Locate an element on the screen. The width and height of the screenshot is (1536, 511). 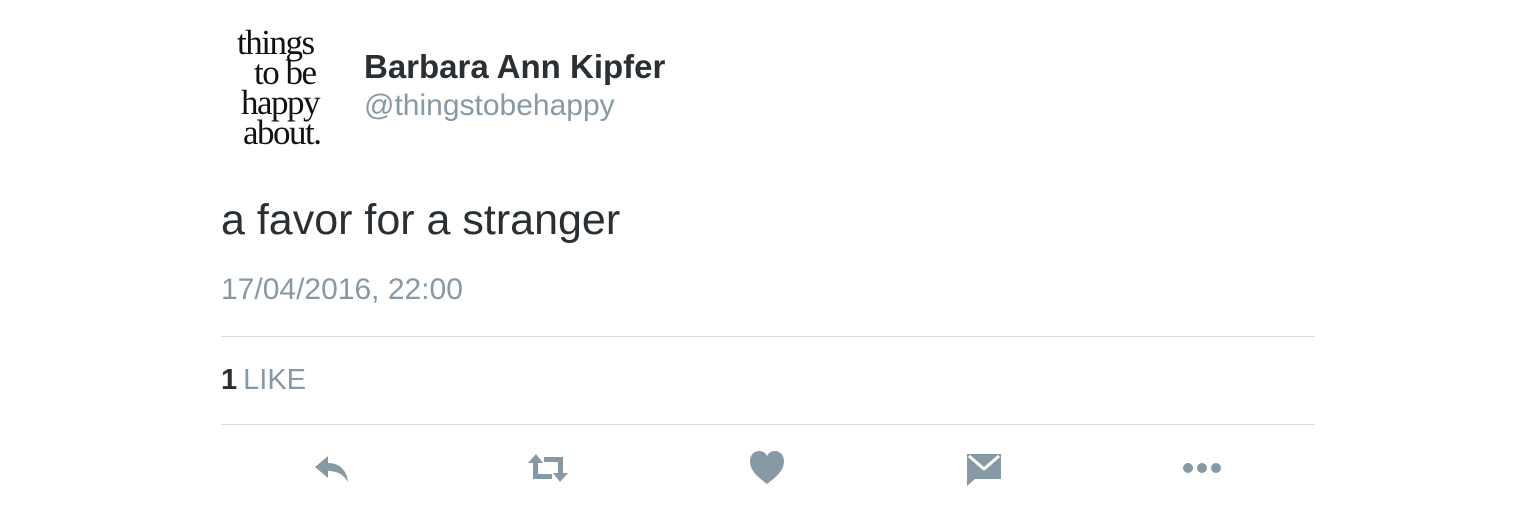
avatar: things to be happy about. is located at coordinates (287, 89).